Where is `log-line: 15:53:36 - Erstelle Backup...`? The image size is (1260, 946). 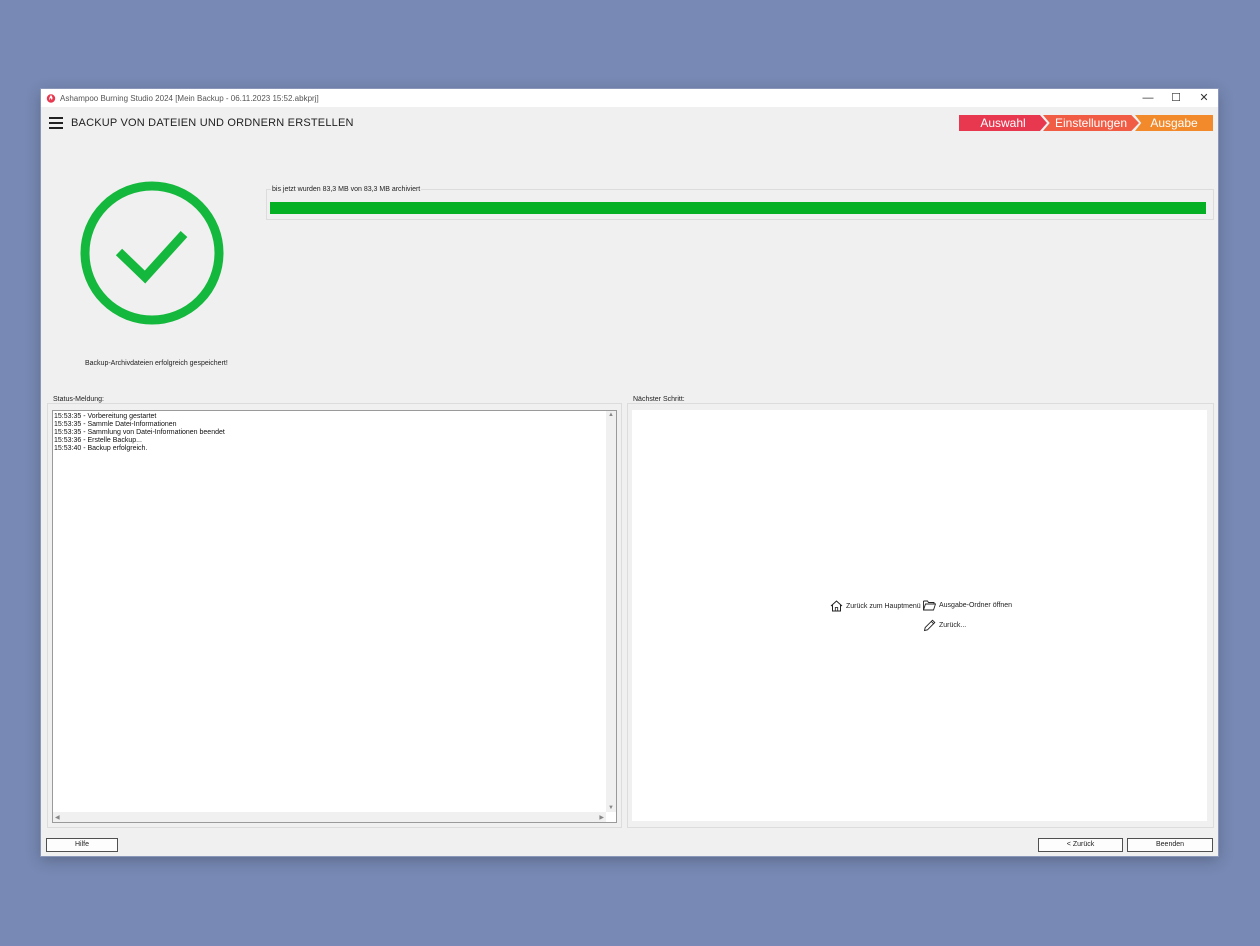 log-line: 15:53:36 - Erstelle Backup... is located at coordinates (98, 440).